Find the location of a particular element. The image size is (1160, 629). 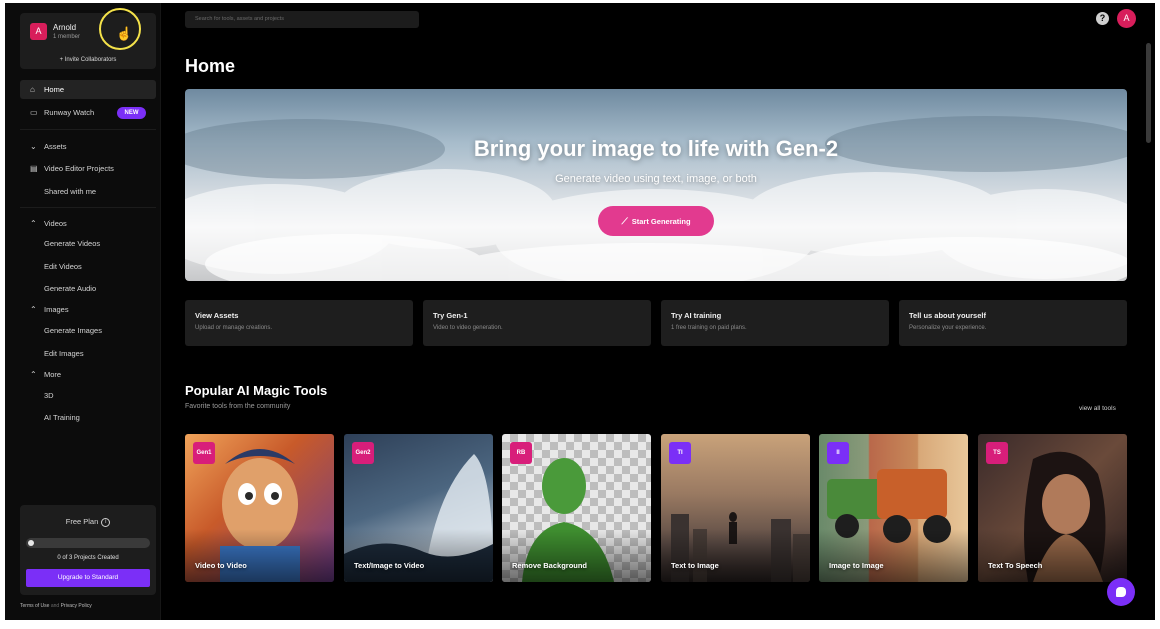

sidebar-item-home: ⌂ Home is located at coordinates (88, 89).